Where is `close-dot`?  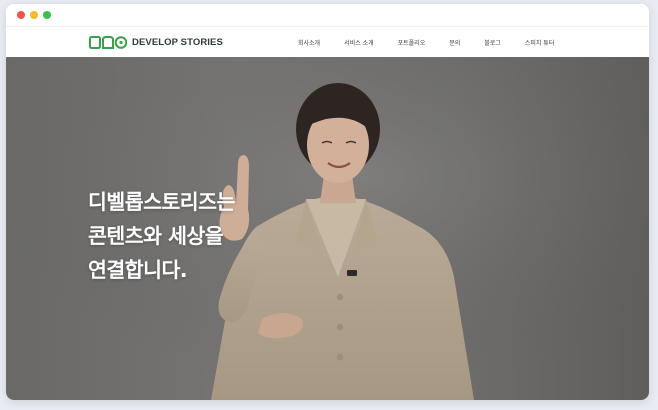
close-dot is located at coordinates (21, 15).